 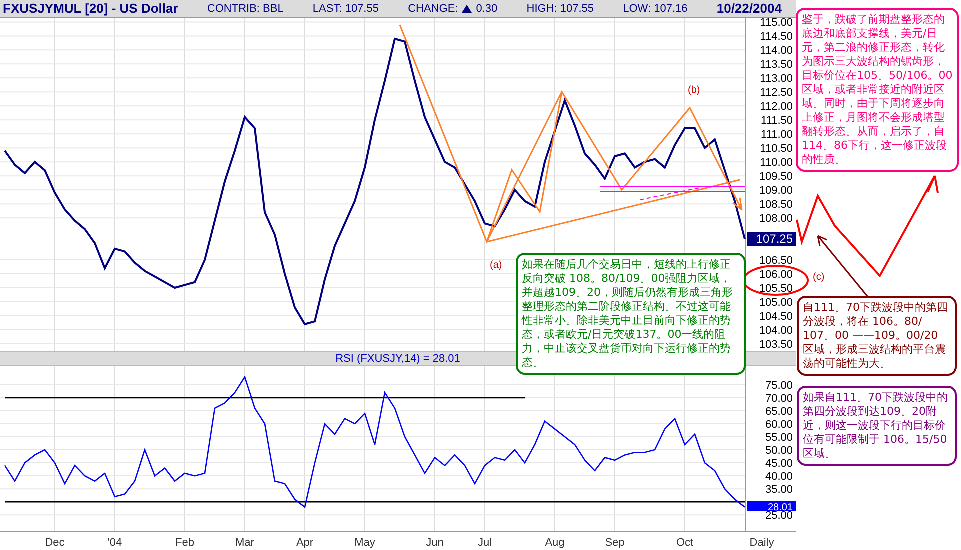 I want to click on wave-label: (b), so click(x=694, y=90).